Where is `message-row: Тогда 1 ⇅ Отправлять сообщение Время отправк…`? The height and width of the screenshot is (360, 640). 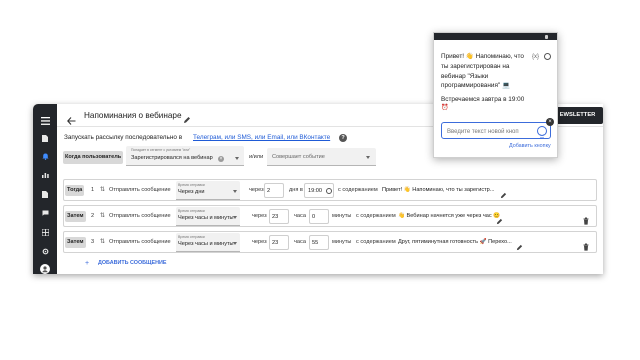 message-row: Тогда 1 ⇅ Отправлять сообщение Время отправк… is located at coordinates (330, 190).